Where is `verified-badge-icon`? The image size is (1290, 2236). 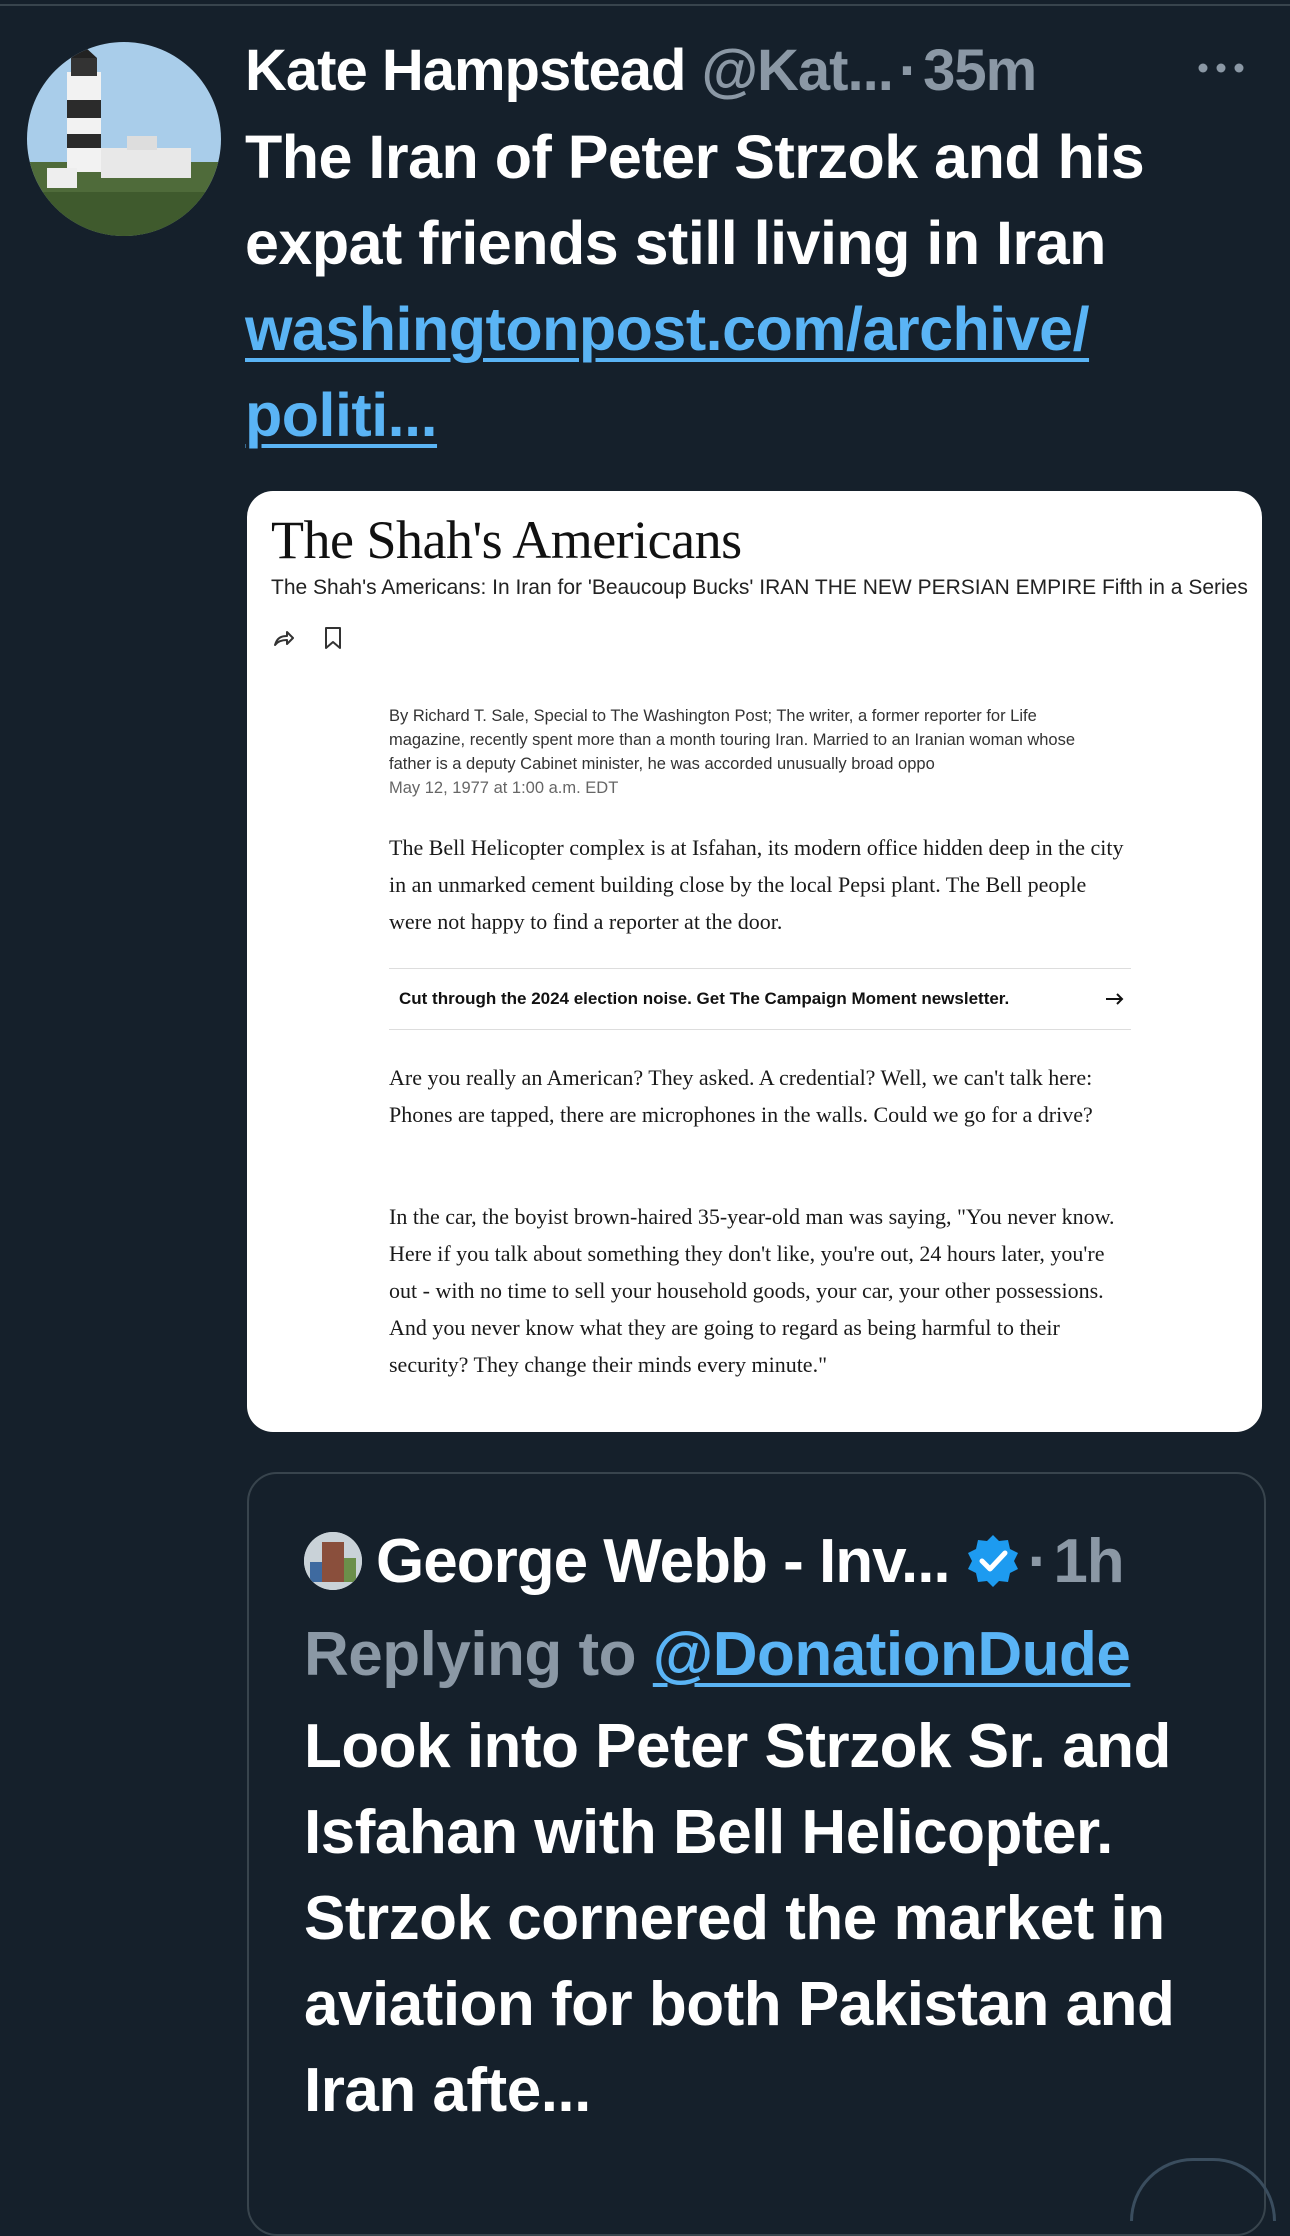 verified-badge-icon is located at coordinates (992, 1561).